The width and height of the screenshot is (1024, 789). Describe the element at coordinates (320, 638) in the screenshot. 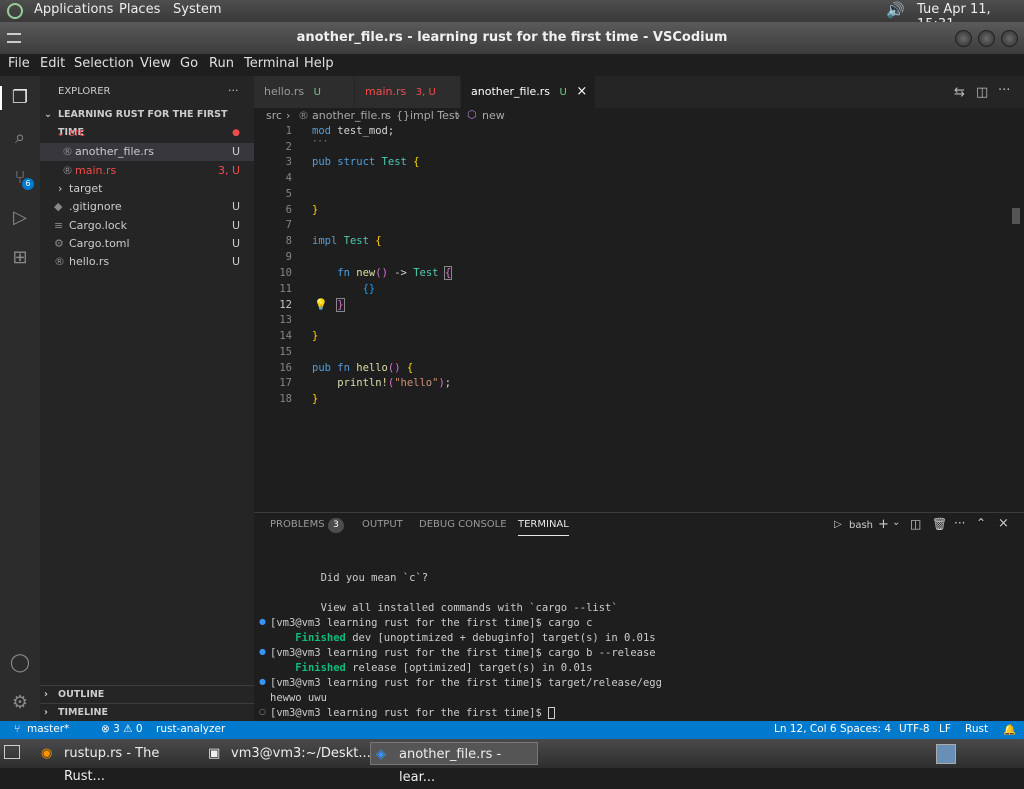

I see `finished-label: Finished` at that location.